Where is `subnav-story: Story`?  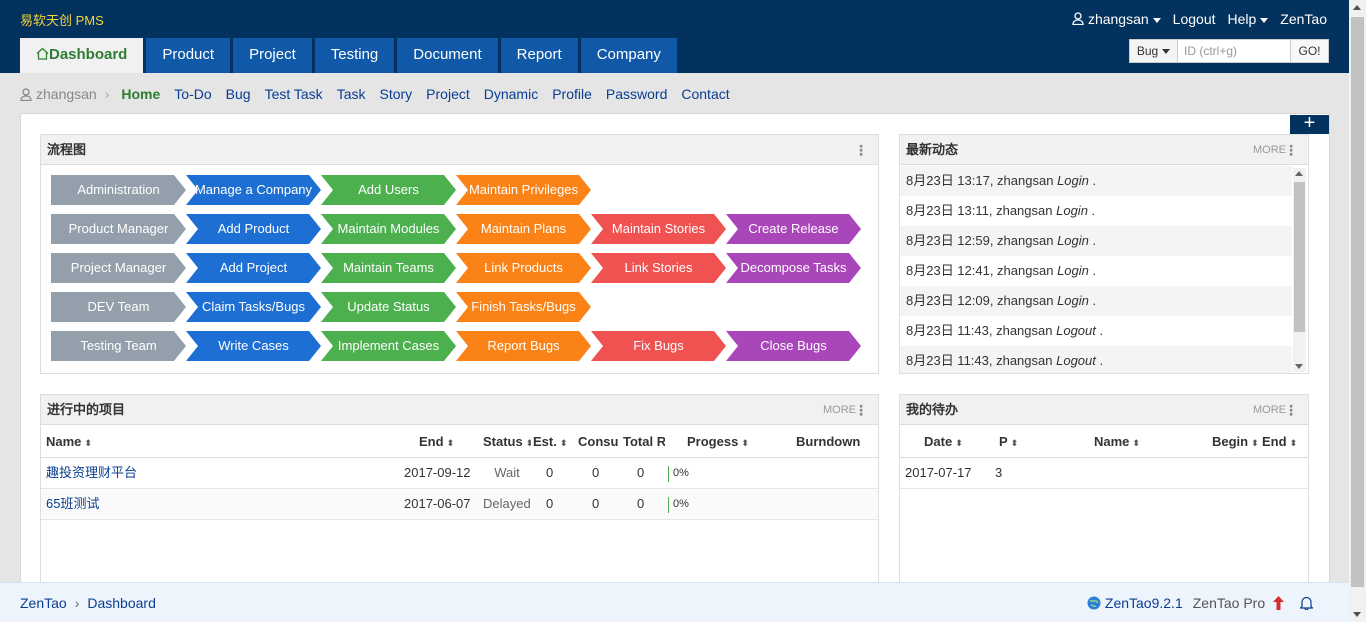
subnav-story: Story is located at coordinates (395, 94).